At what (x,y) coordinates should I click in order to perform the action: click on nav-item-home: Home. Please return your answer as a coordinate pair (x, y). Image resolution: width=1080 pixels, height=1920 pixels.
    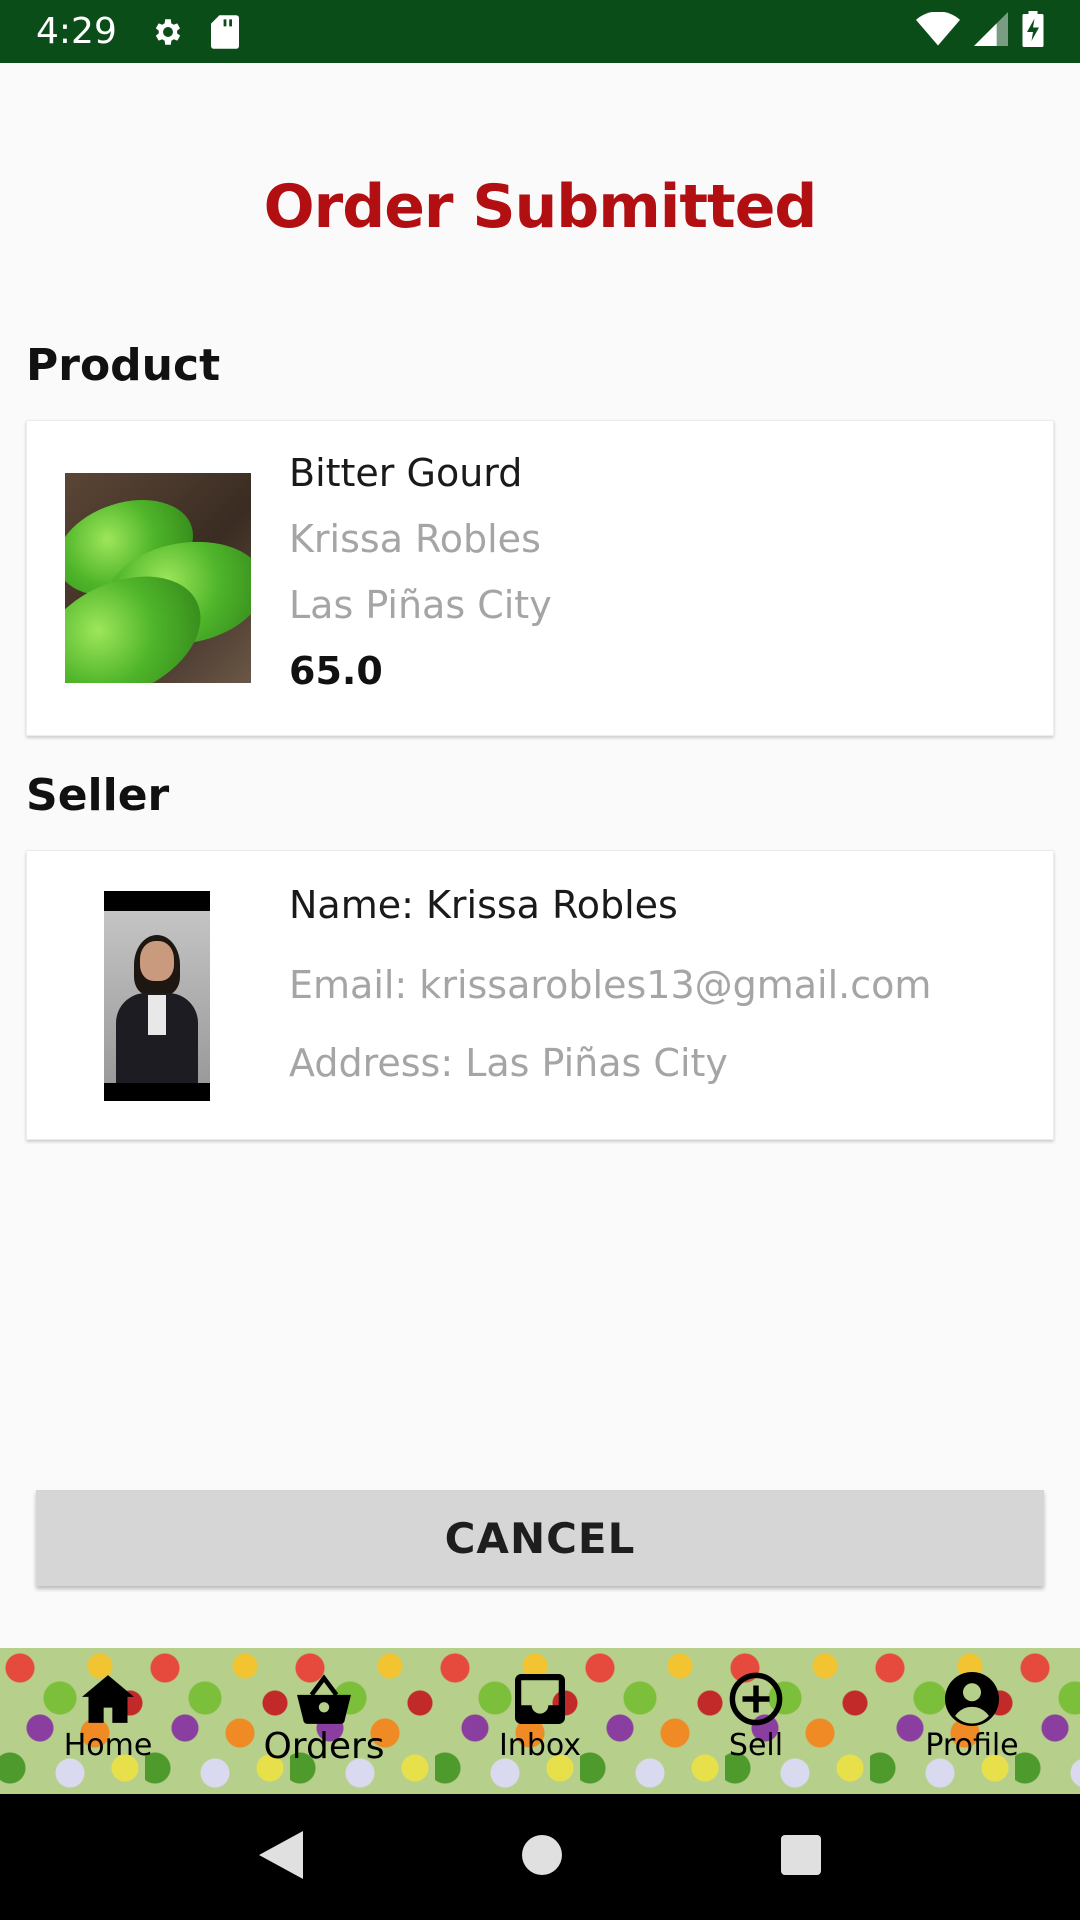
    Looking at the image, I should click on (108, 1721).